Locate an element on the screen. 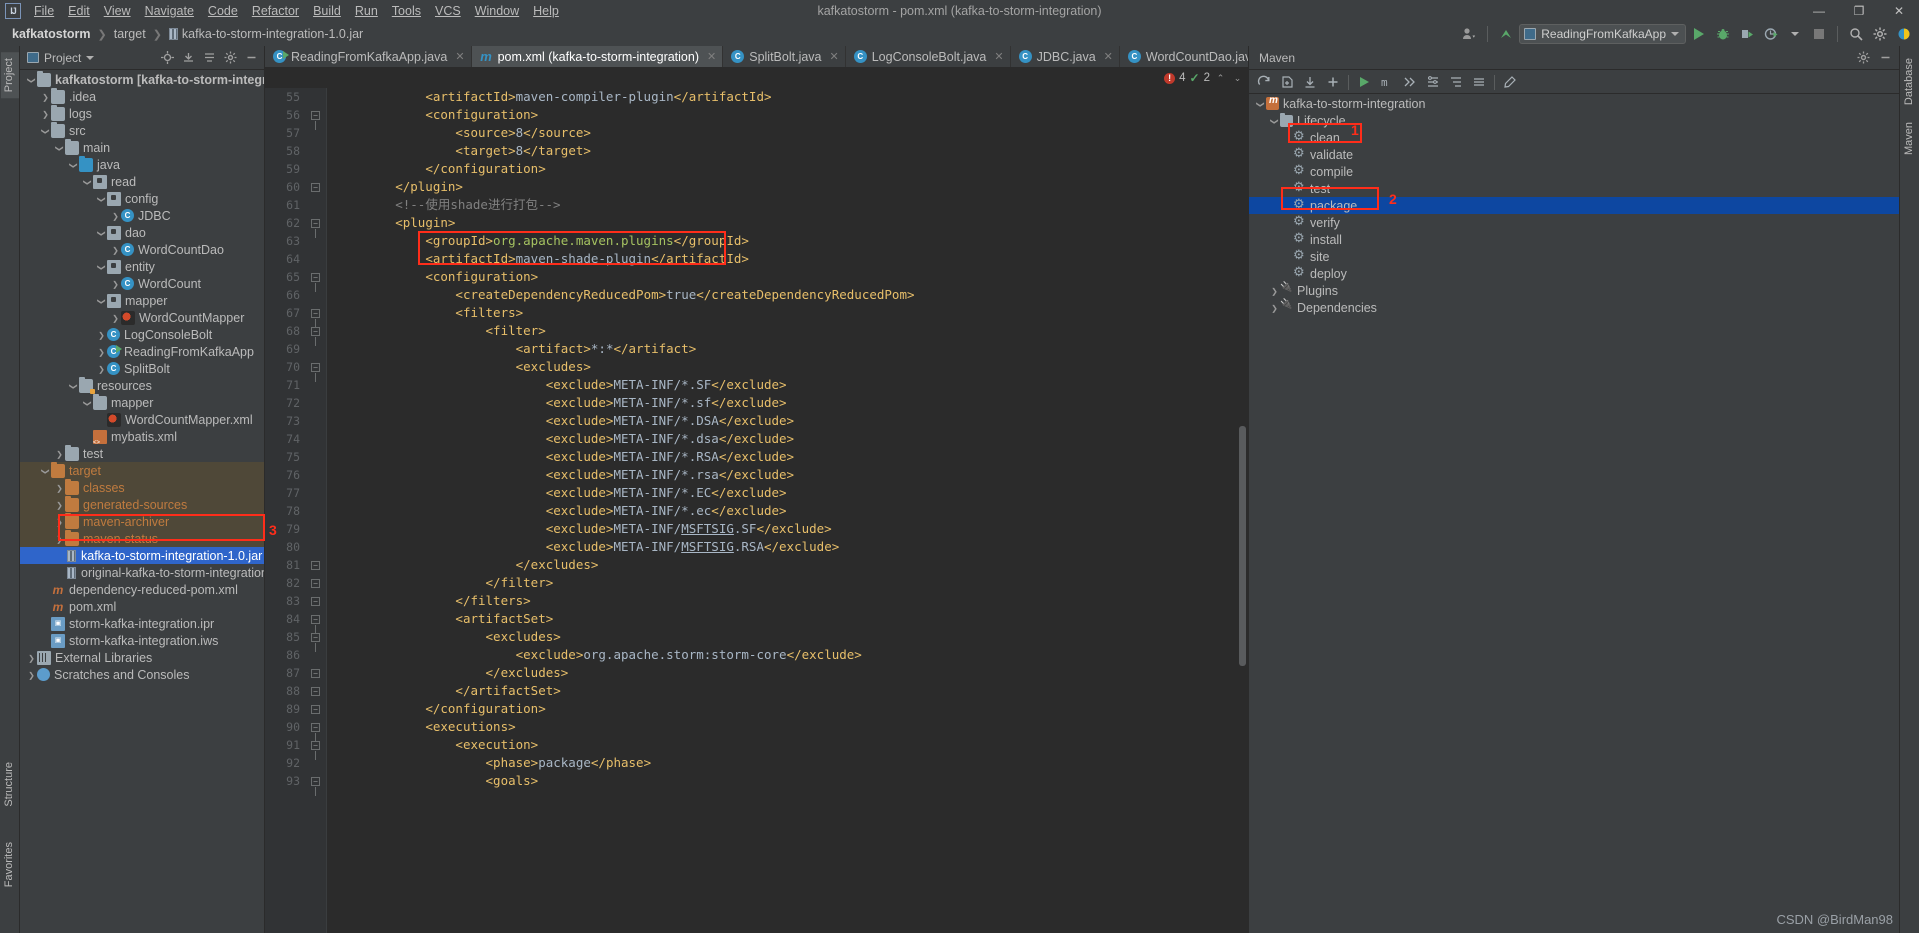 The height and width of the screenshot is (933, 1919). project-tree-row: Scratches and Consoles is located at coordinates (142, 674).